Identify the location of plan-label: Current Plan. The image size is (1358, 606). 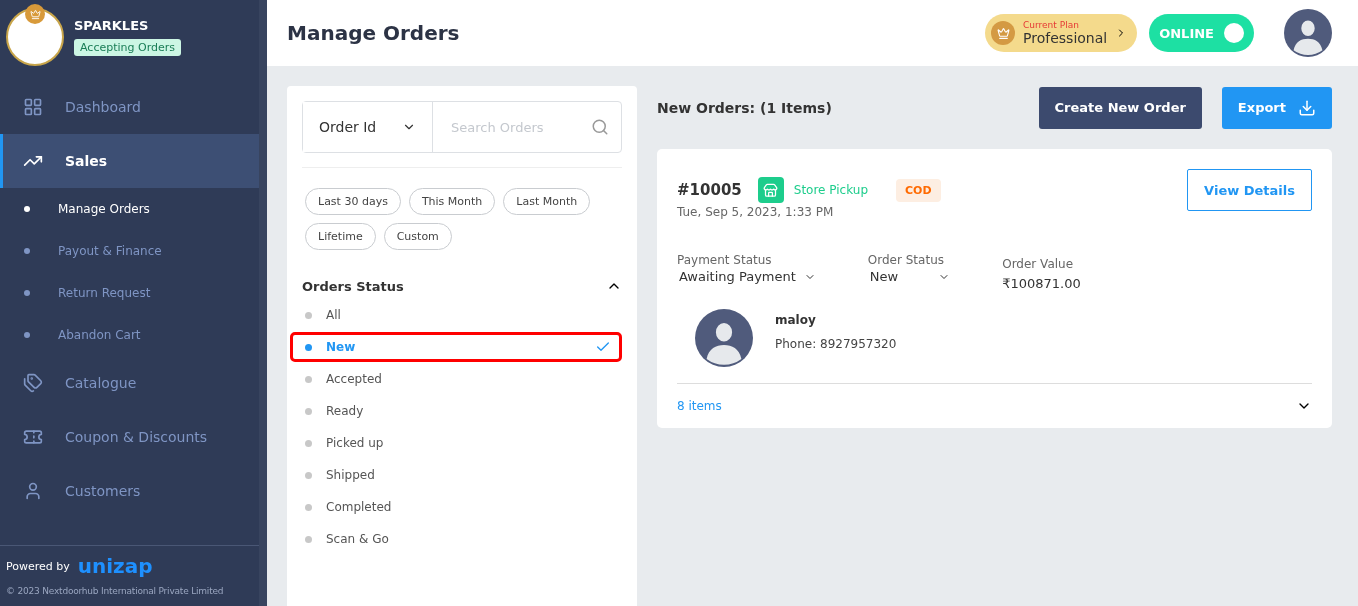
(1051, 25).